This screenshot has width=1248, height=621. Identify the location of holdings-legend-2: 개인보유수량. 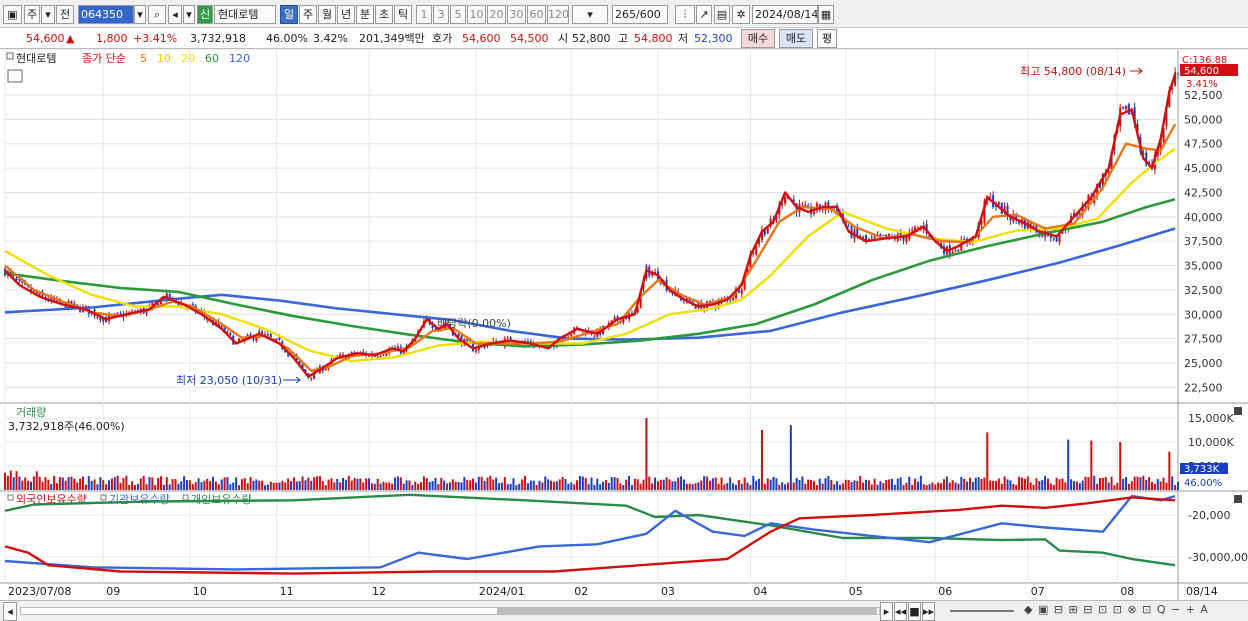
(221, 499).